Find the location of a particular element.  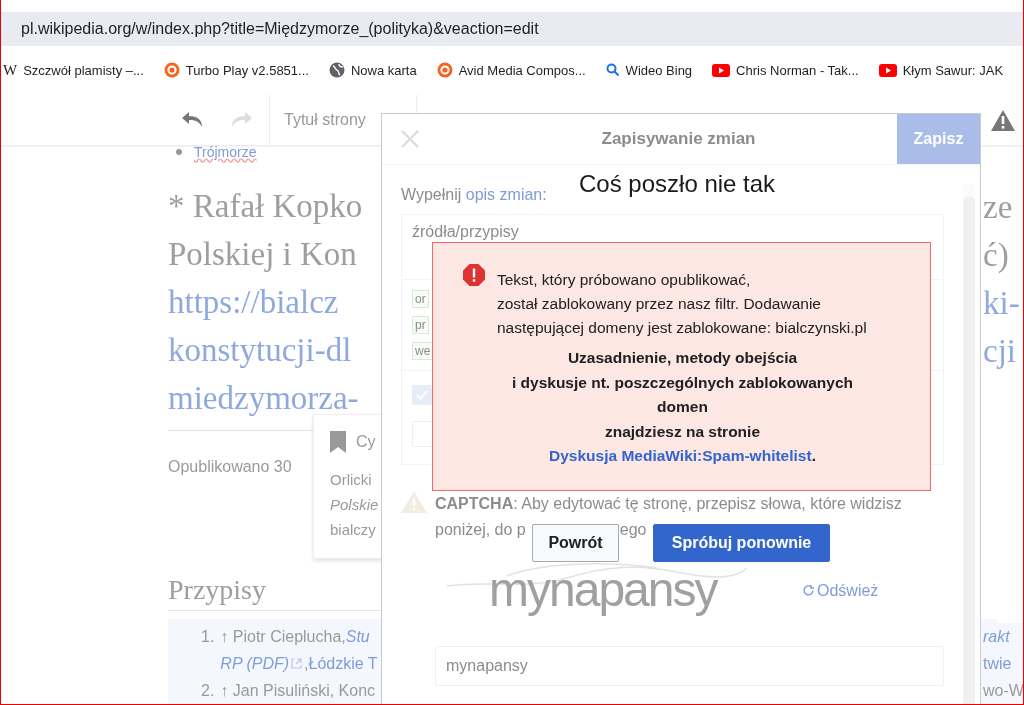

reference-text: ↑ Jan Pisuliński, Konc is located at coordinates (298, 691).